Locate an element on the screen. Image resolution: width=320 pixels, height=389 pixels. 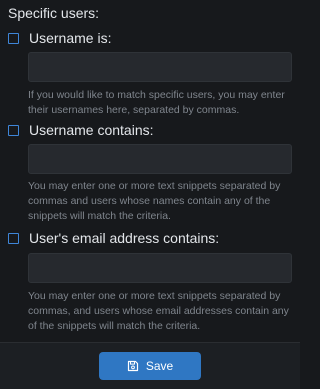
option-email-contains: User's email address contains: is located at coordinates (113, 238).